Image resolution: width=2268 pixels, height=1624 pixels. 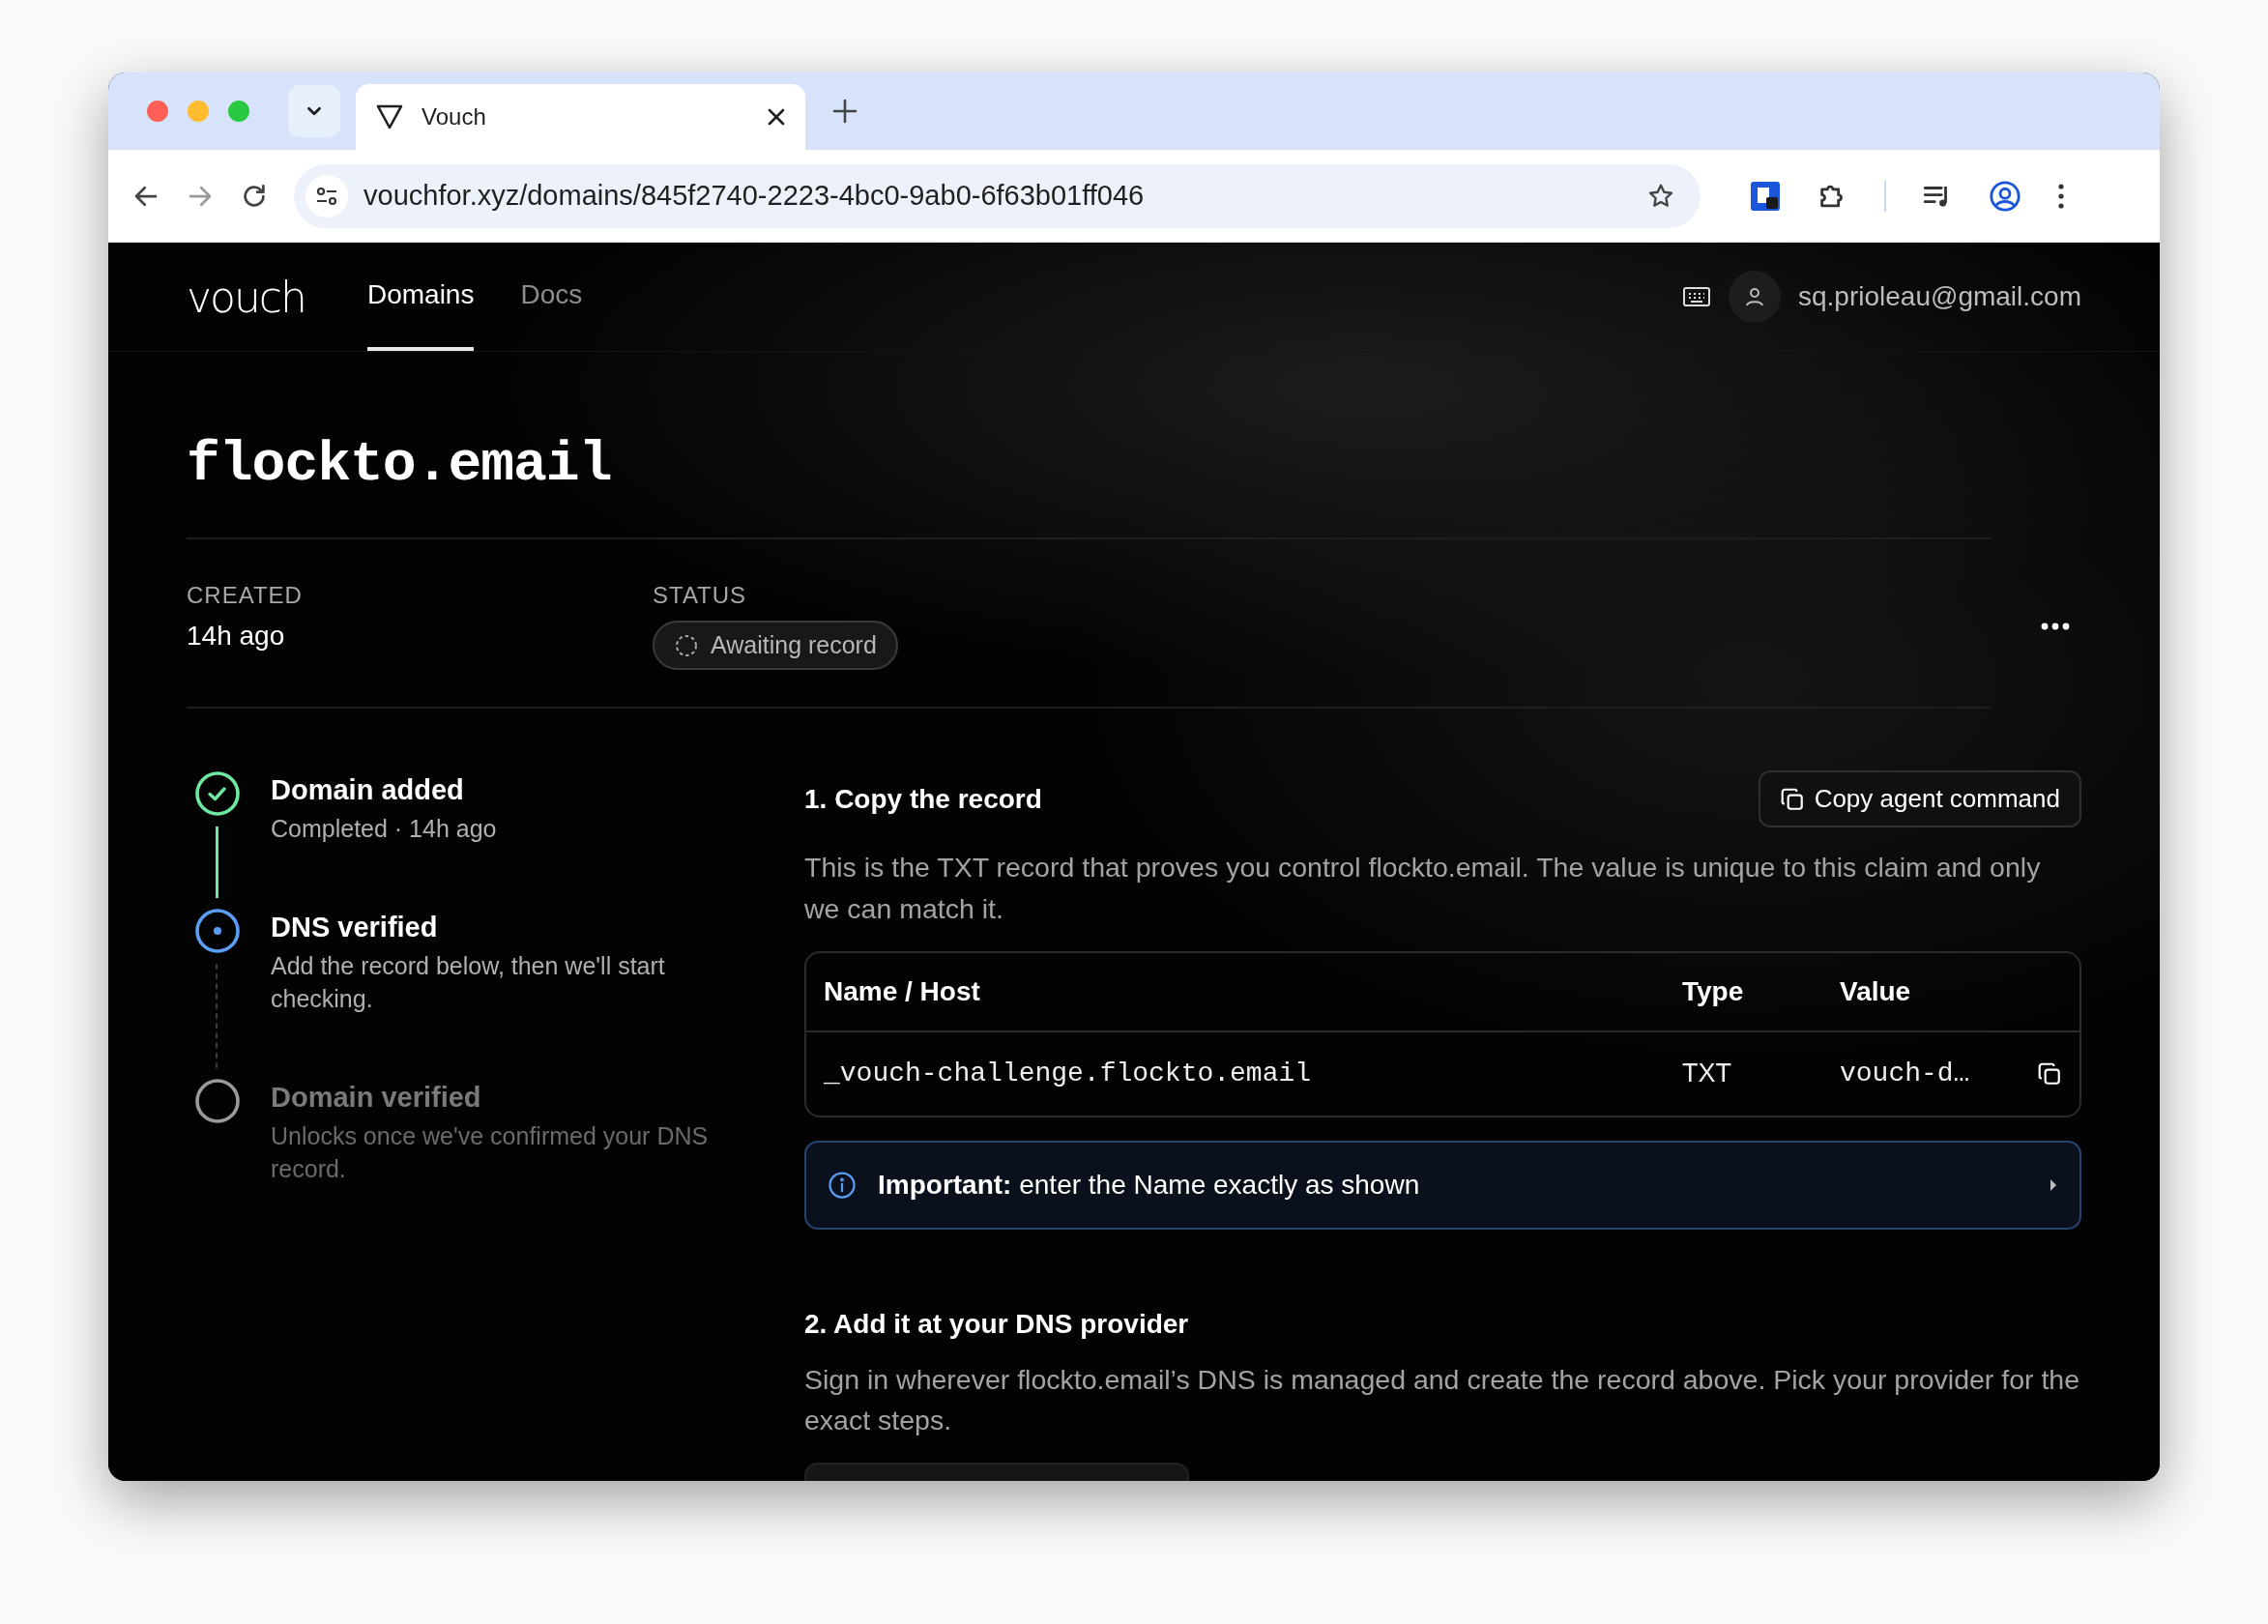 I want to click on step-title: Domain added, so click(x=368, y=790).